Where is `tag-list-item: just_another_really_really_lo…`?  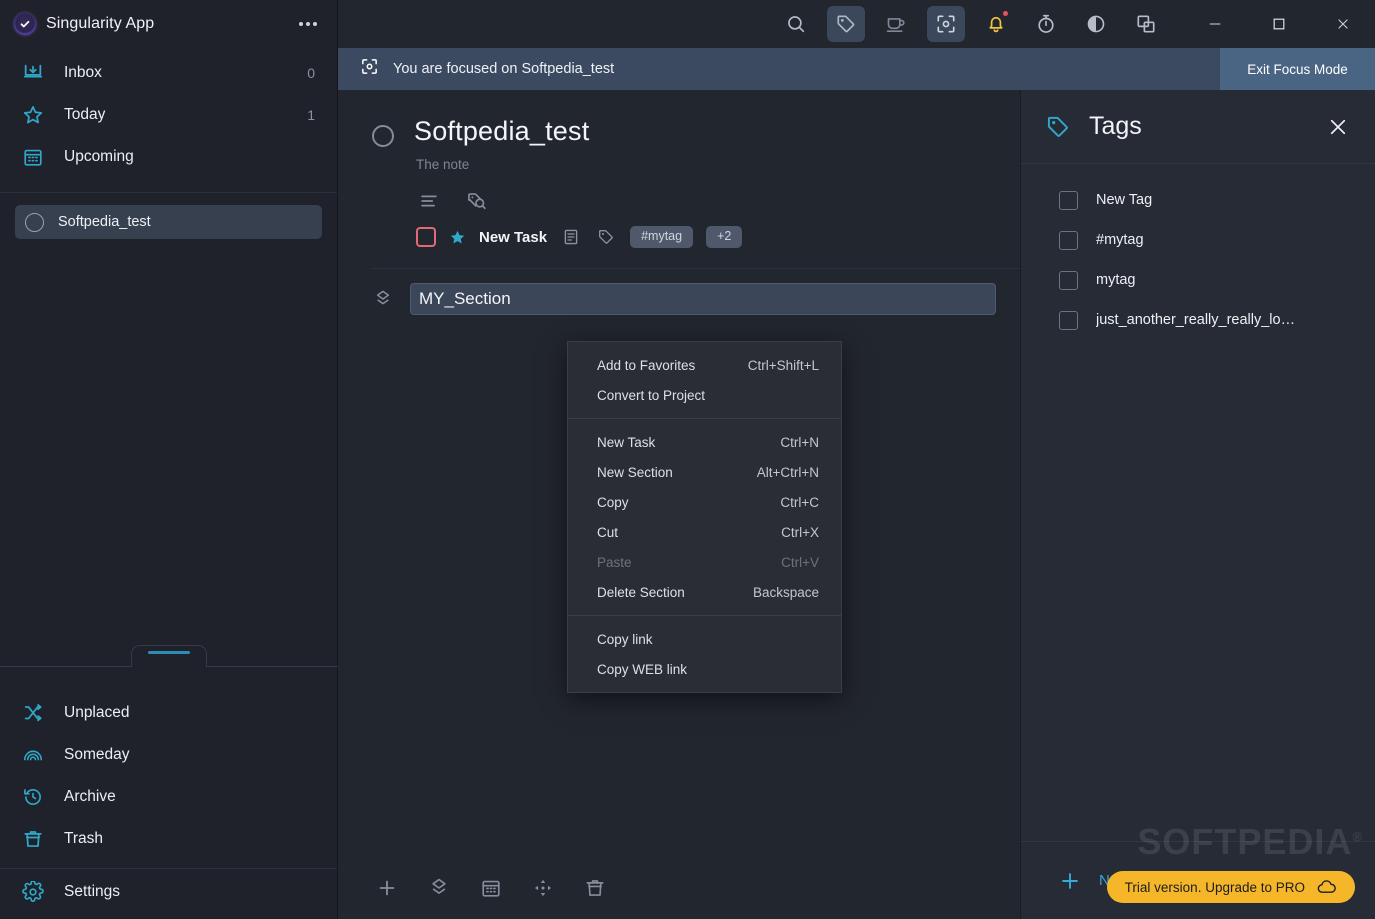 tag-list-item: just_another_really_really_lo… is located at coordinates (1198, 320).